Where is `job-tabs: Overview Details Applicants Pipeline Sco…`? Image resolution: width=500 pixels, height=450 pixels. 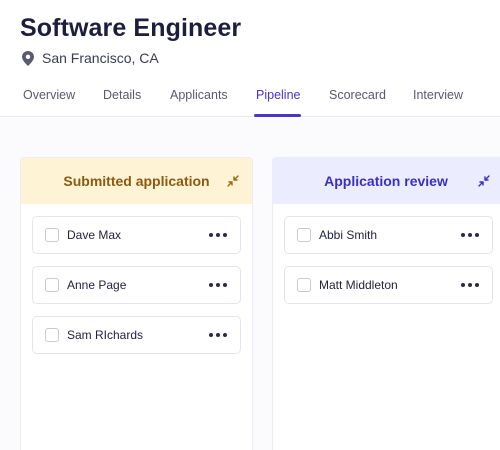 job-tabs: Overview Details Applicants Pipeline Sco… is located at coordinates (250, 97).